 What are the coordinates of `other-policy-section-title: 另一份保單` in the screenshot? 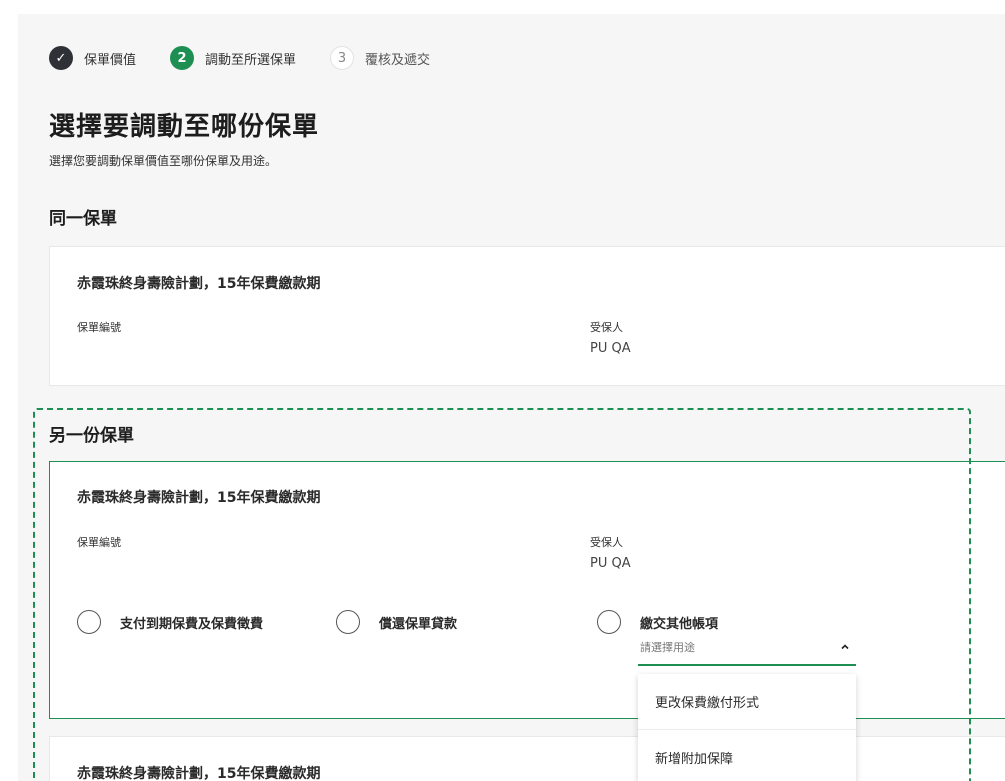 It's located at (91, 436).